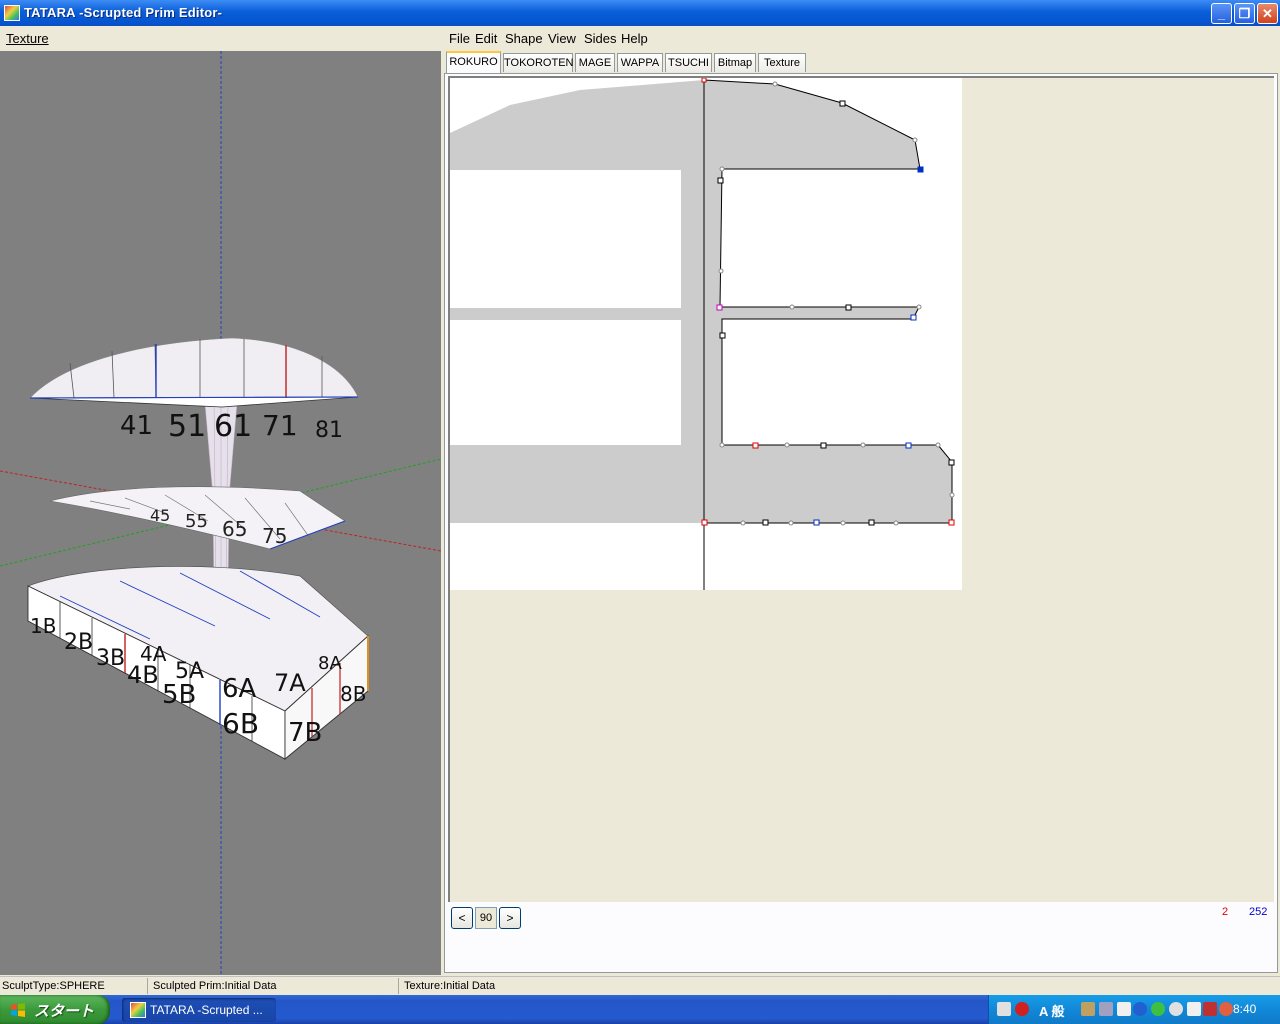  Describe the element at coordinates (735, 62) in the screenshot. I see `tab-bitmap: Bitmap` at that location.